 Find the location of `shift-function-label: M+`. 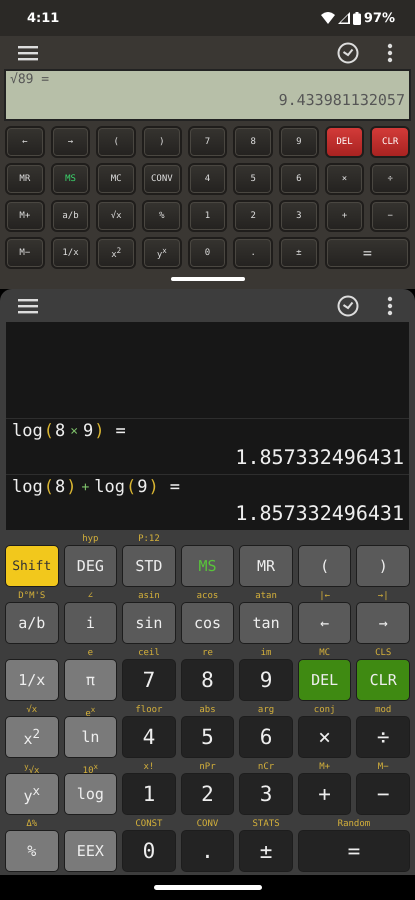

shift-function-label: M+ is located at coordinates (324, 767).